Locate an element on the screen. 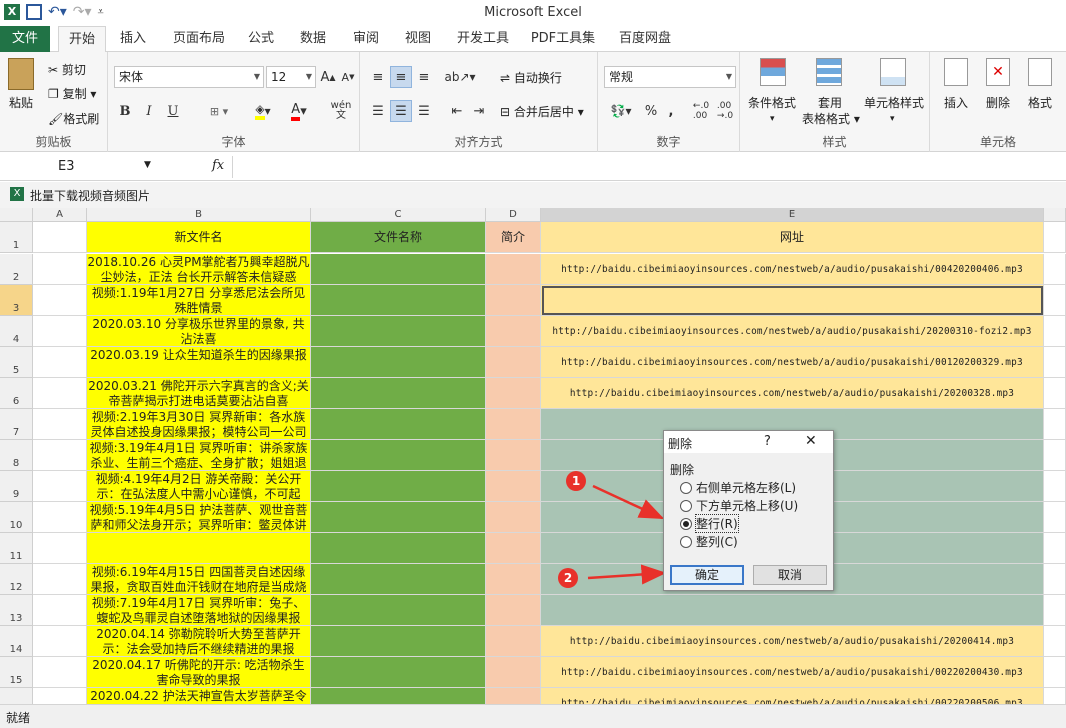 The image size is (1066, 728). radio-option: 下方单元格上移(U) is located at coordinates (739, 505).